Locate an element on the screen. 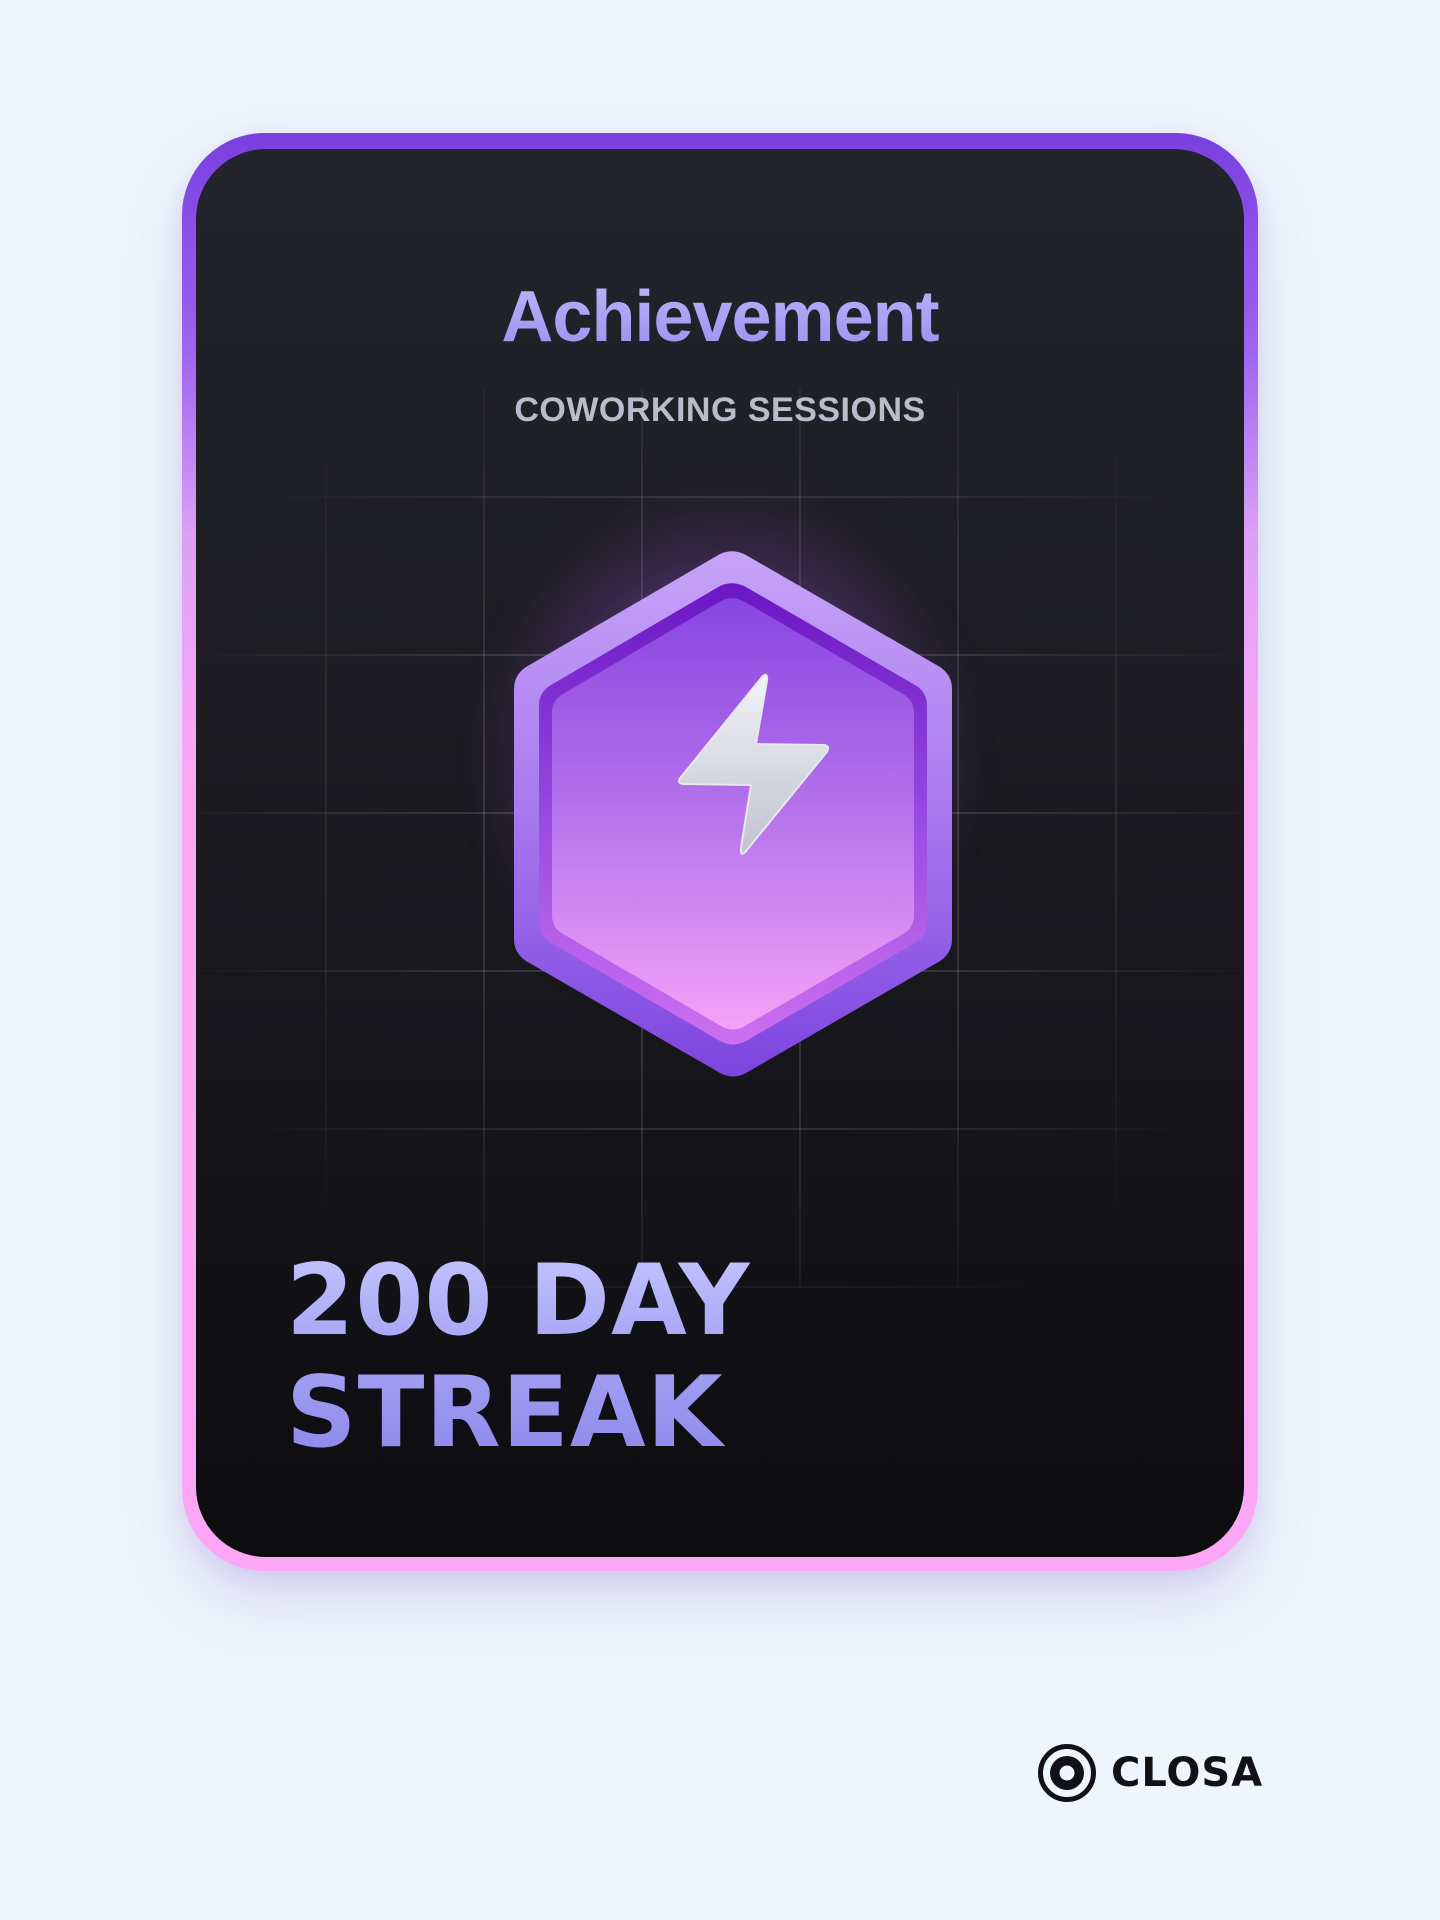  streak-line-1: 200 DAY is located at coordinates (518, 1301).